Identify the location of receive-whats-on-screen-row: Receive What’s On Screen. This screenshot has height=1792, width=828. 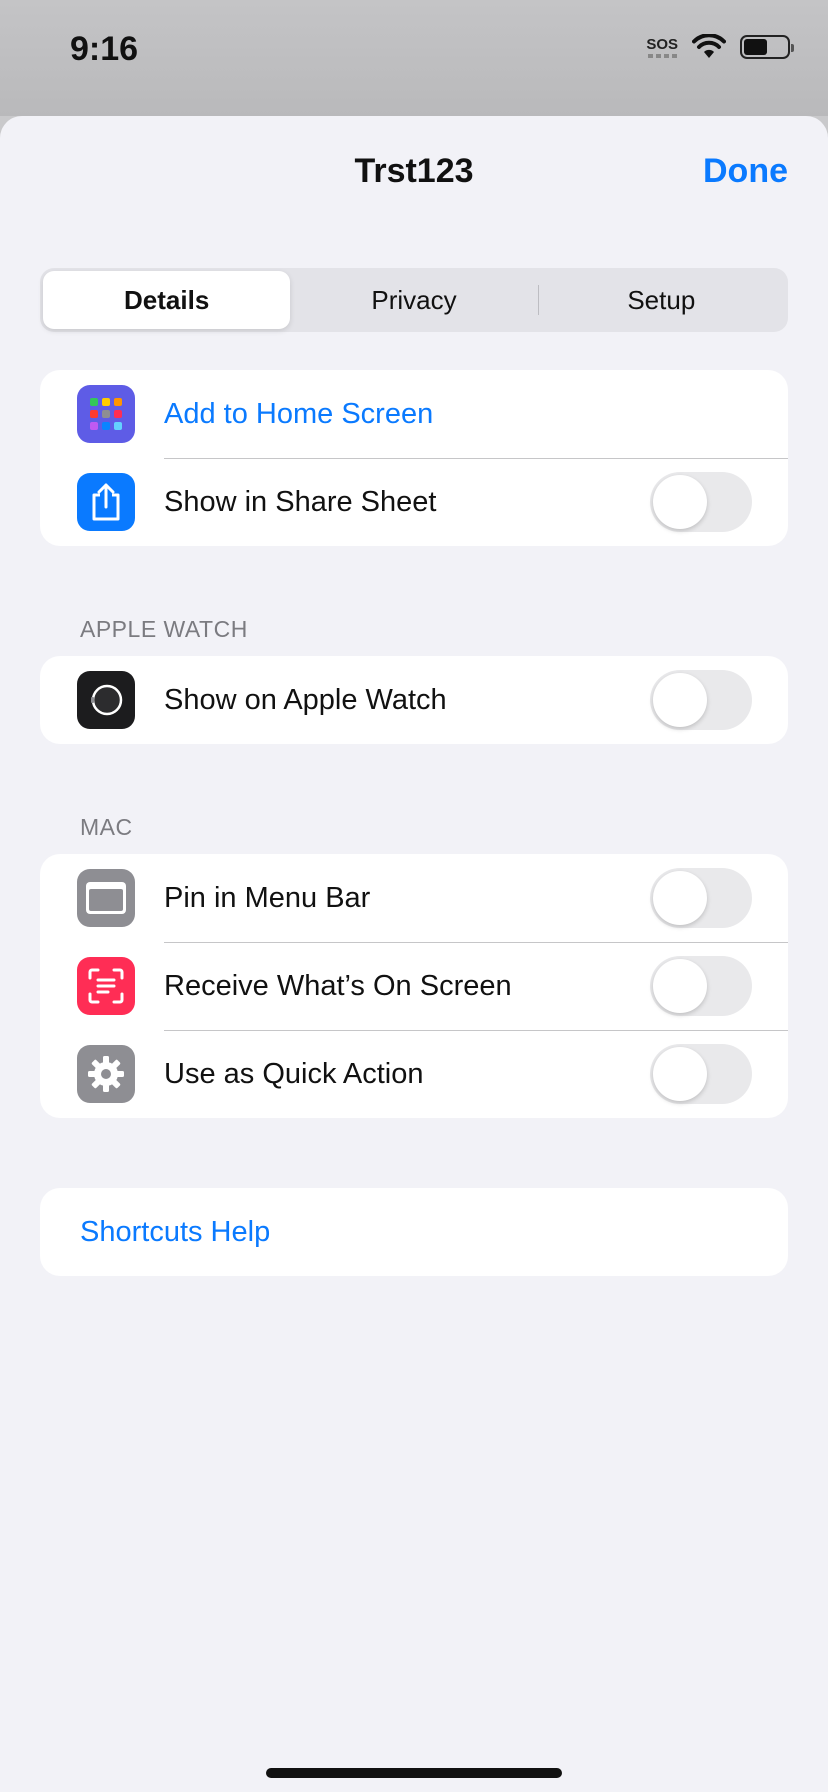
(414, 986).